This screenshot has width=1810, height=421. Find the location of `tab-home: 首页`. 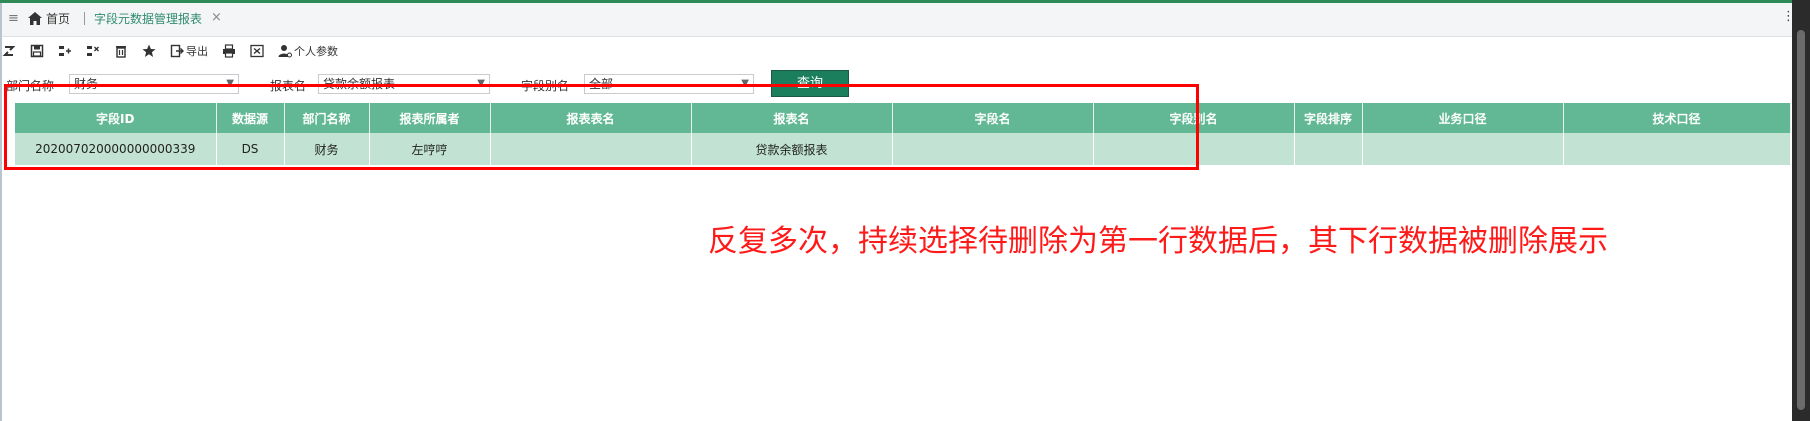

tab-home: 首页 is located at coordinates (49, 18).